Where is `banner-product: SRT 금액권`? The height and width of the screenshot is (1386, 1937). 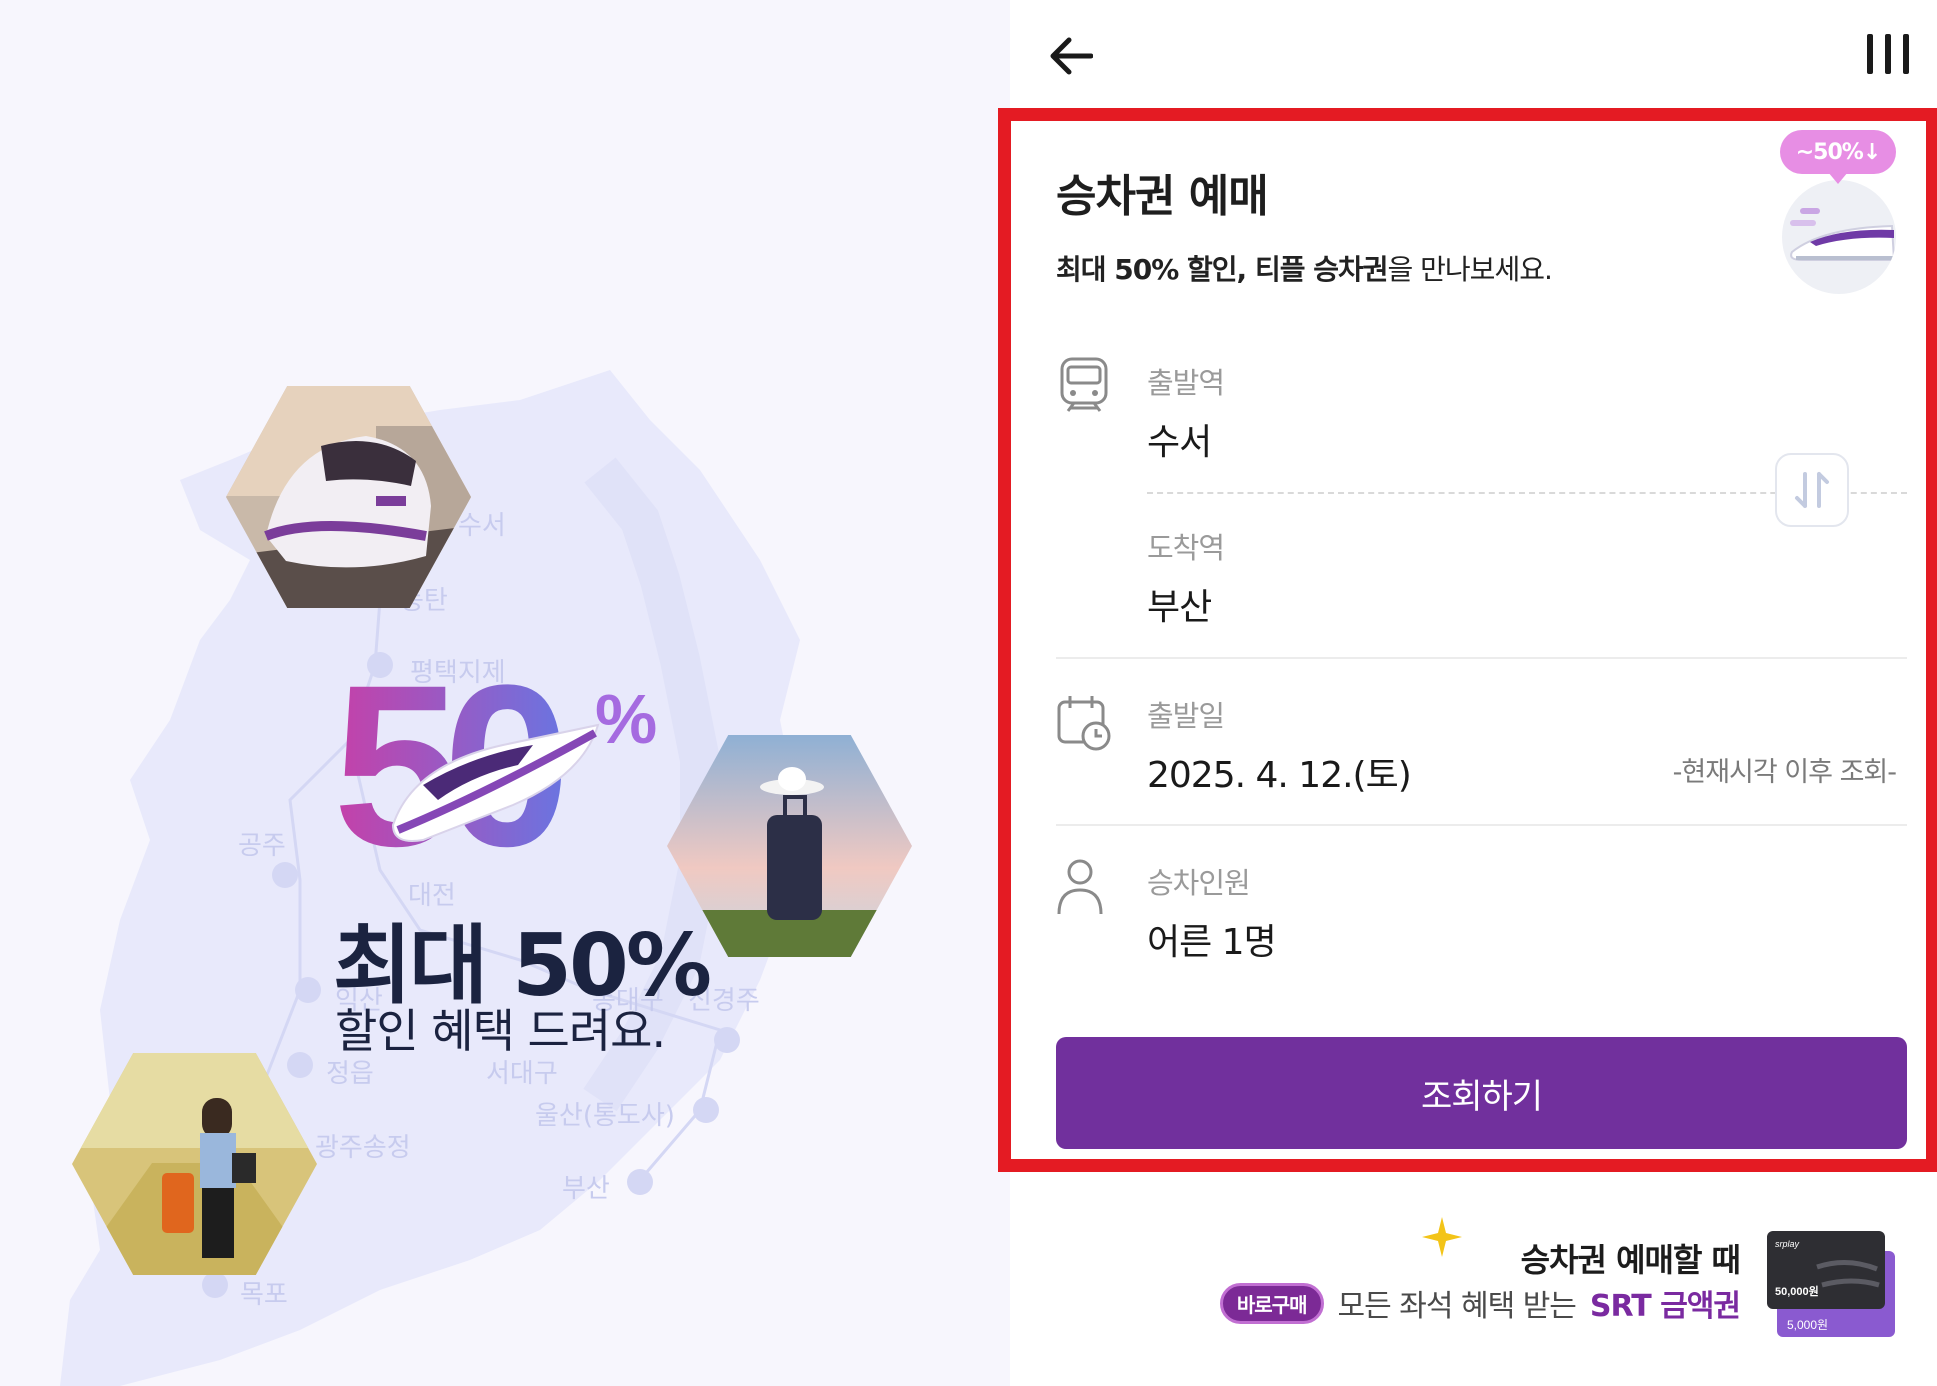
banner-product: SRT 금액권 is located at coordinates (1665, 1306).